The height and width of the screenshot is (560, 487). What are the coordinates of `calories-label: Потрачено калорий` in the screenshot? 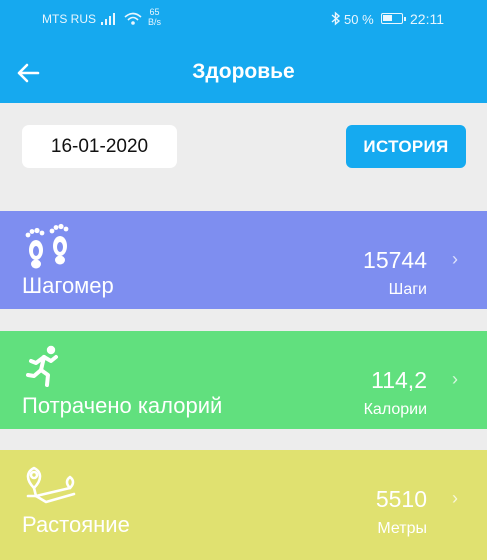 It's located at (122, 405).